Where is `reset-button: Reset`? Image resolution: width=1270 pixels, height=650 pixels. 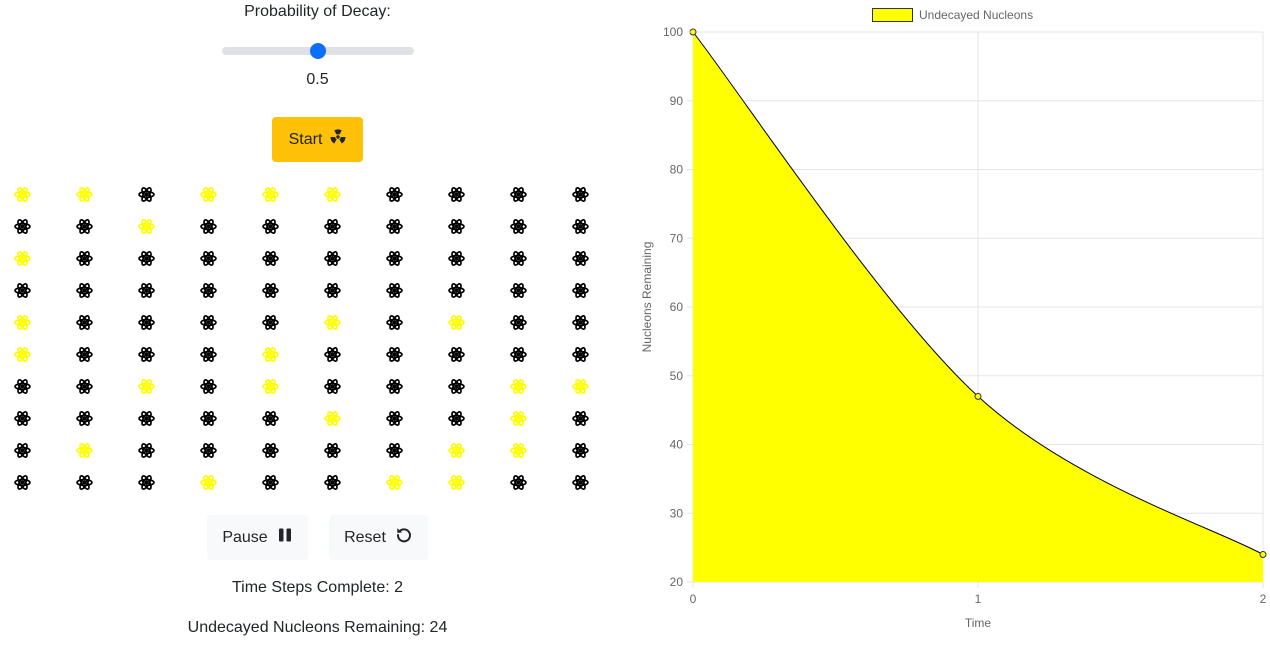 reset-button: Reset is located at coordinates (378, 537).